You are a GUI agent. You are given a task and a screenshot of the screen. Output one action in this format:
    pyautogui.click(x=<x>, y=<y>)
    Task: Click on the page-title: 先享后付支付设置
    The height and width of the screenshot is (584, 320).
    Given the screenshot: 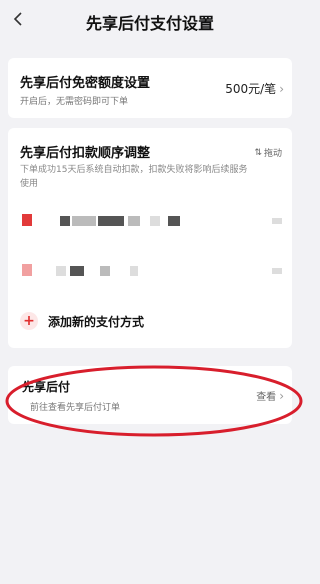 What is the action you would take?
    pyautogui.click(x=149, y=23)
    